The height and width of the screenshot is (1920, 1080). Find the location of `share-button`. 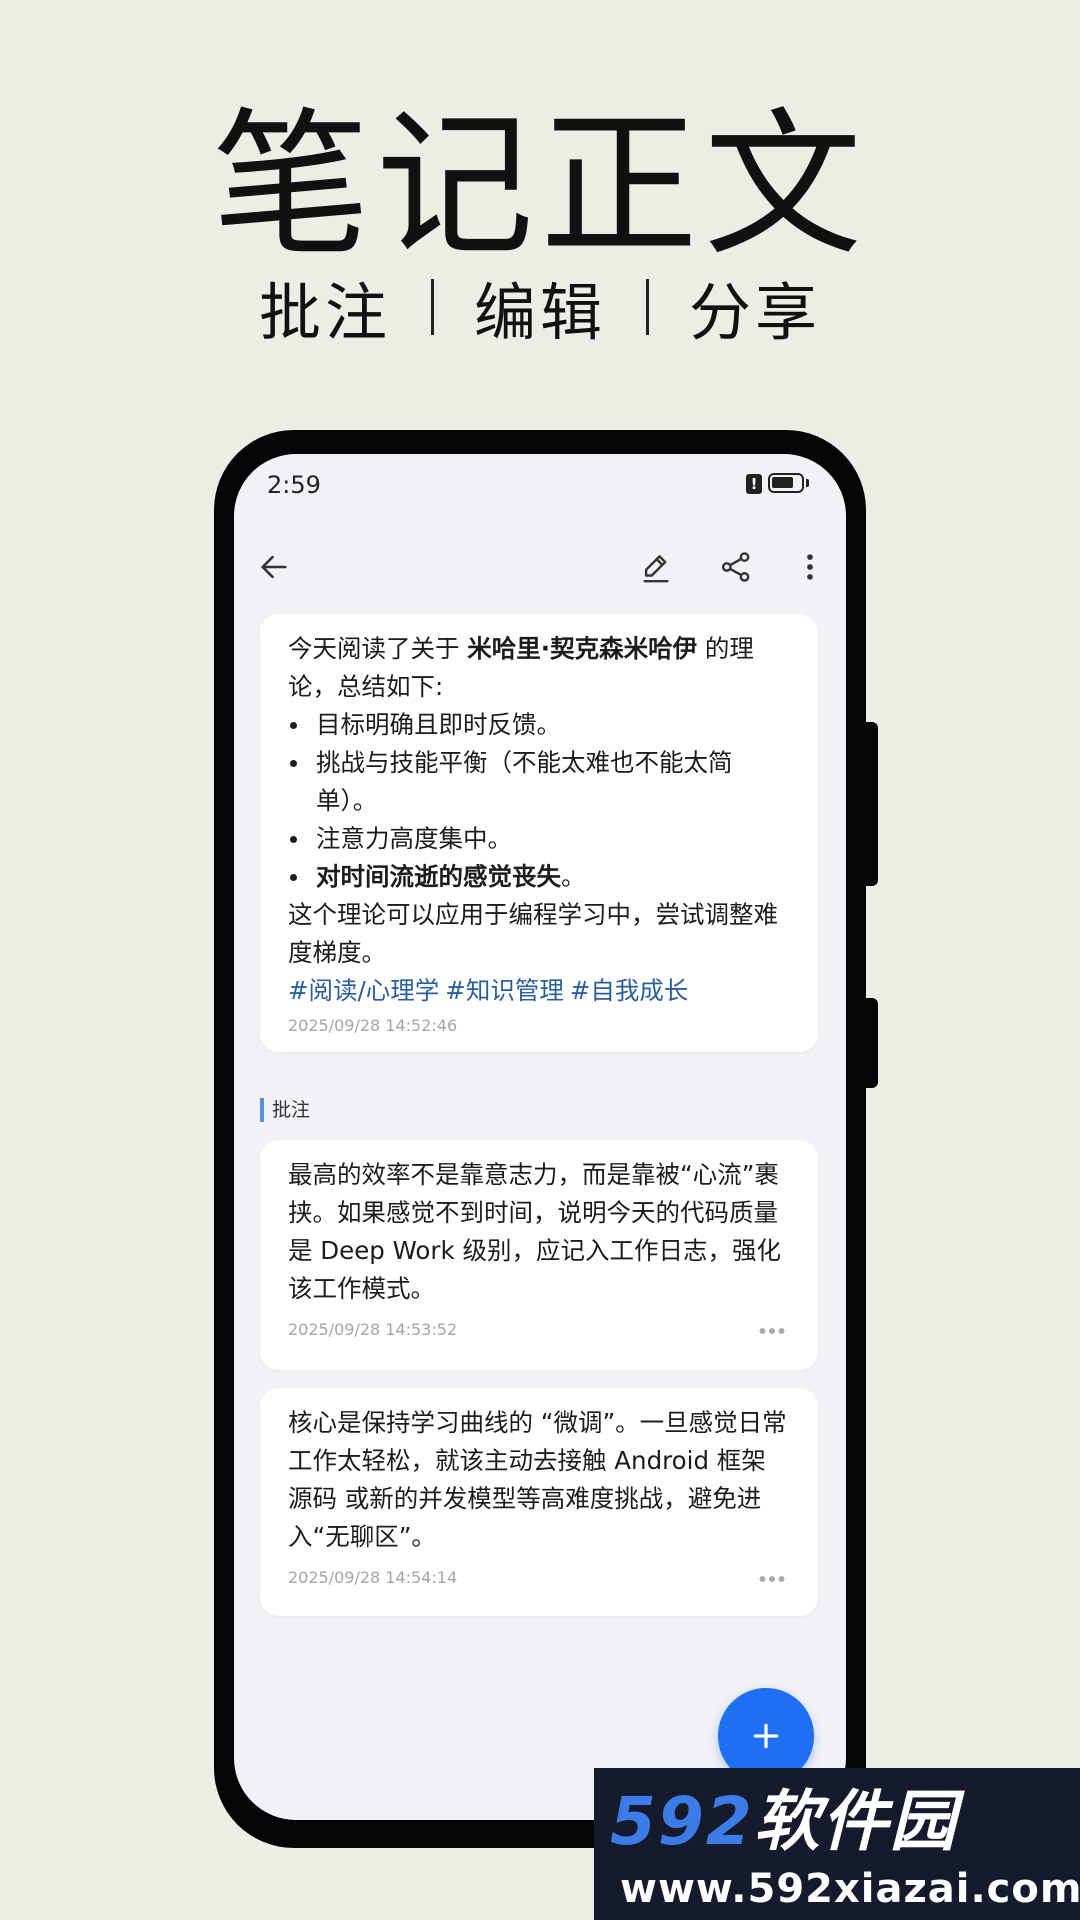

share-button is located at coordinates (736, 567).